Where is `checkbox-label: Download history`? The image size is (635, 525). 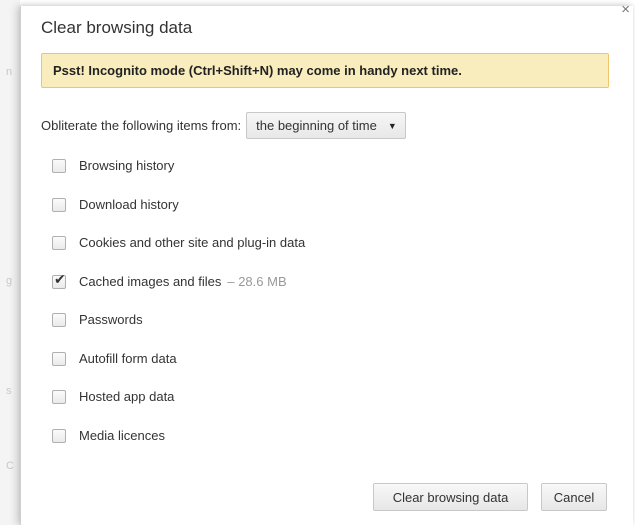
checkbox-label: Download history is located at coordinates (129, 204).